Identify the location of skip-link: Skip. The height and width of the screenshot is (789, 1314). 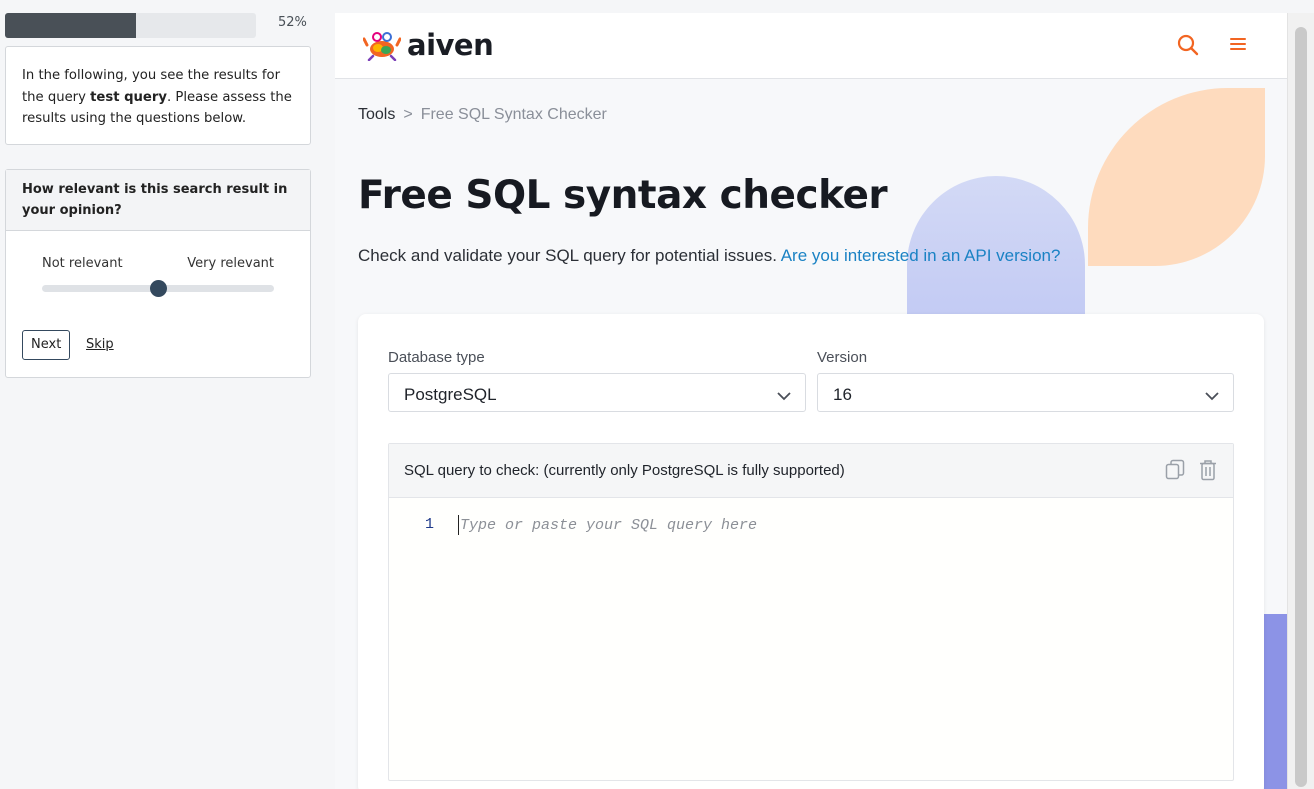
(100, 344).